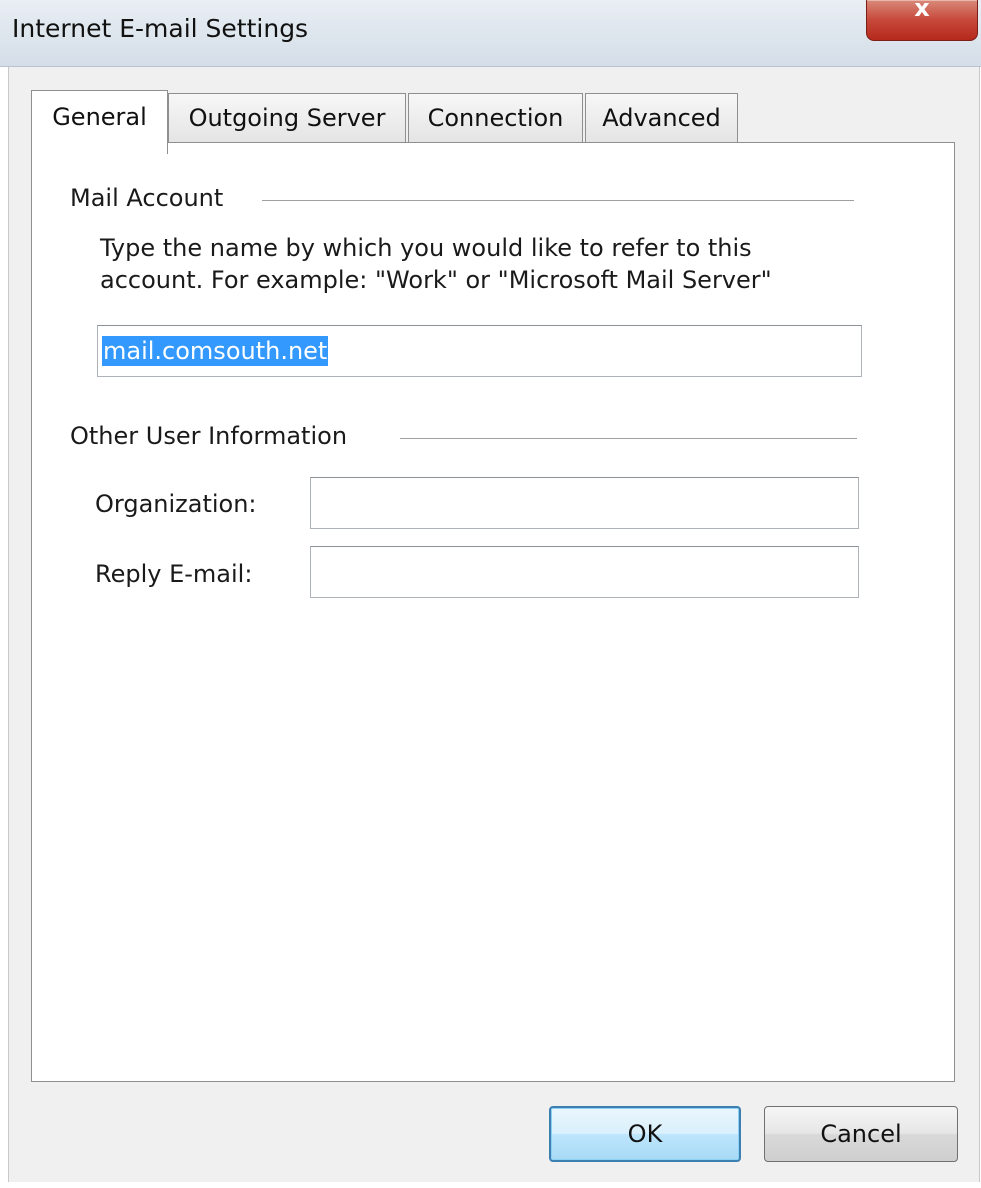 The width and height of the screenshot is (981, 1188). I want to click on reply-email-label: Reply E-mail:, so click(174, 574).